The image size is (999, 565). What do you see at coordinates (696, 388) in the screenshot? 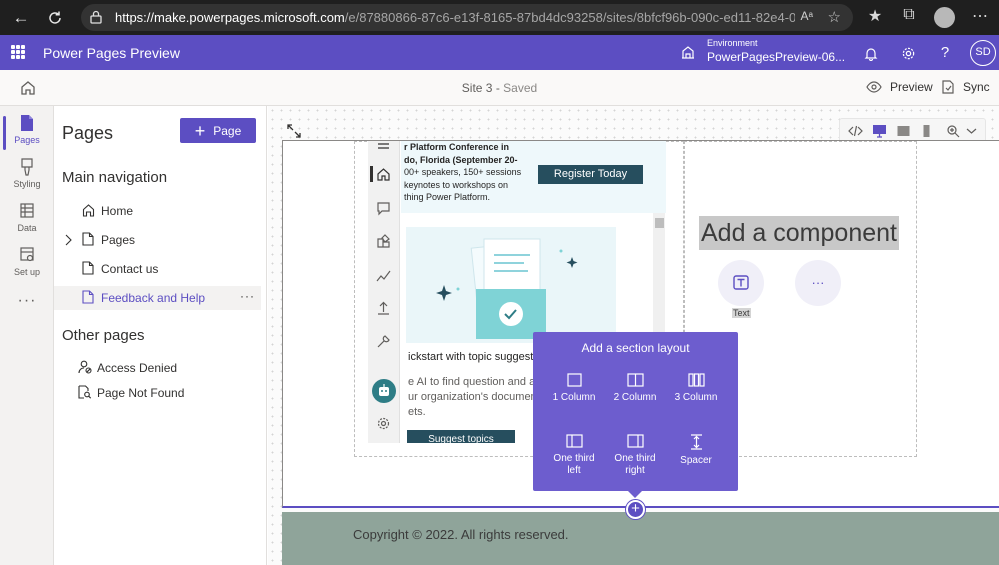
I see `layout-option-3-column: 3 Column` at bounding box center [696, 388].